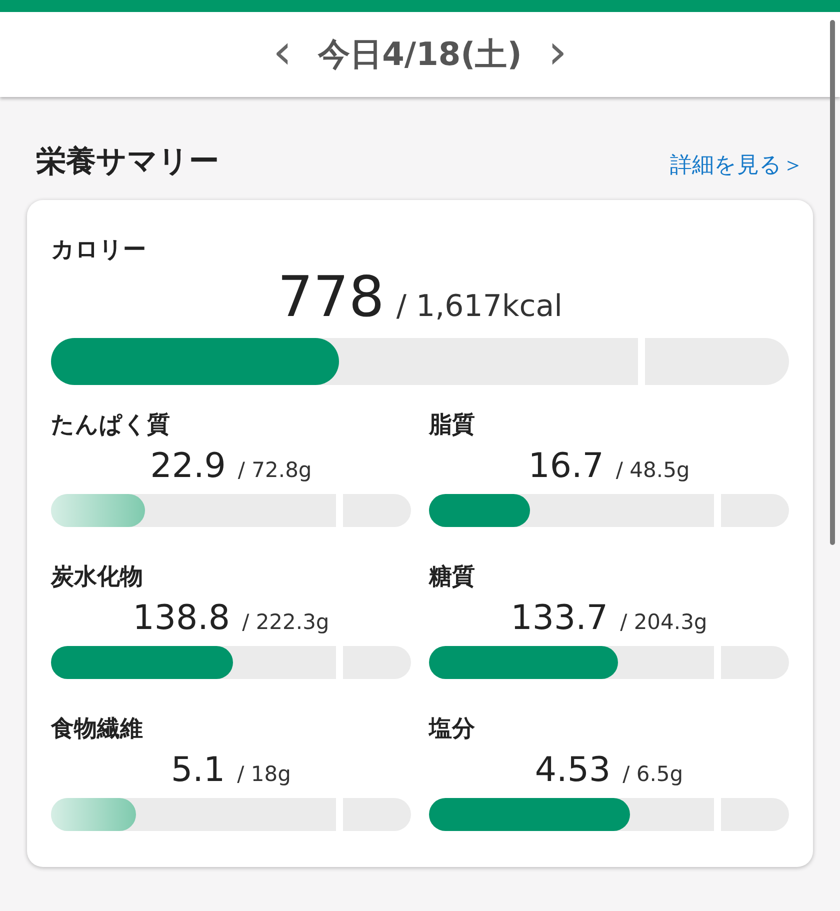  What do you see at coordinates (286, 622) in the screenshot?
I see `nutrient-target: / 222.3g` at bounding box center [286, 622].